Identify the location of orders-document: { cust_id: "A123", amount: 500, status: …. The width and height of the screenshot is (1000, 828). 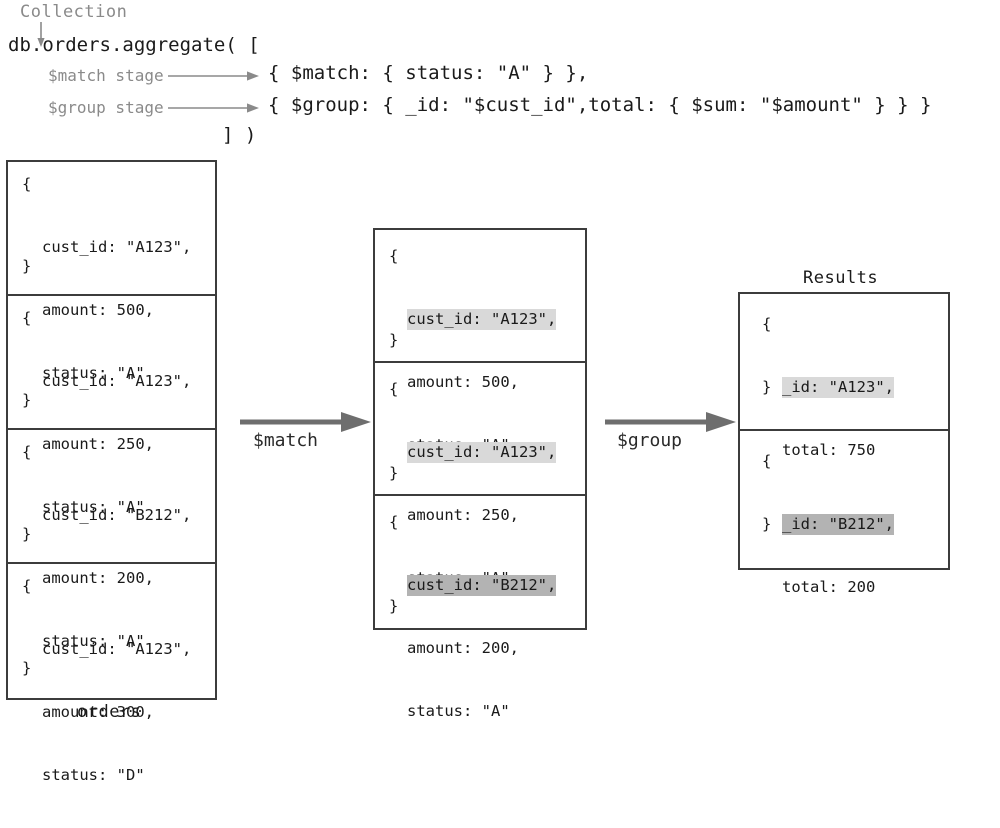
(111, 272).